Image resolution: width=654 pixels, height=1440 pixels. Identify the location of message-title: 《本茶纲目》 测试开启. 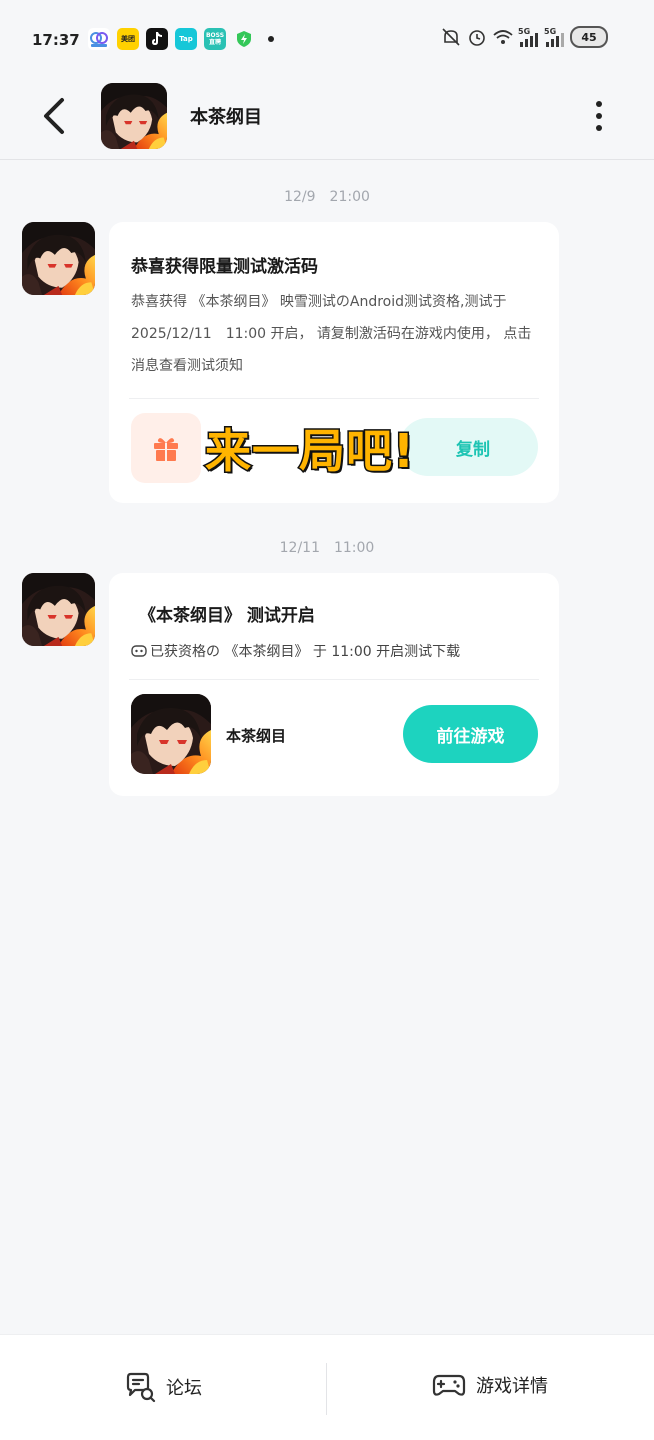
(227, 616).